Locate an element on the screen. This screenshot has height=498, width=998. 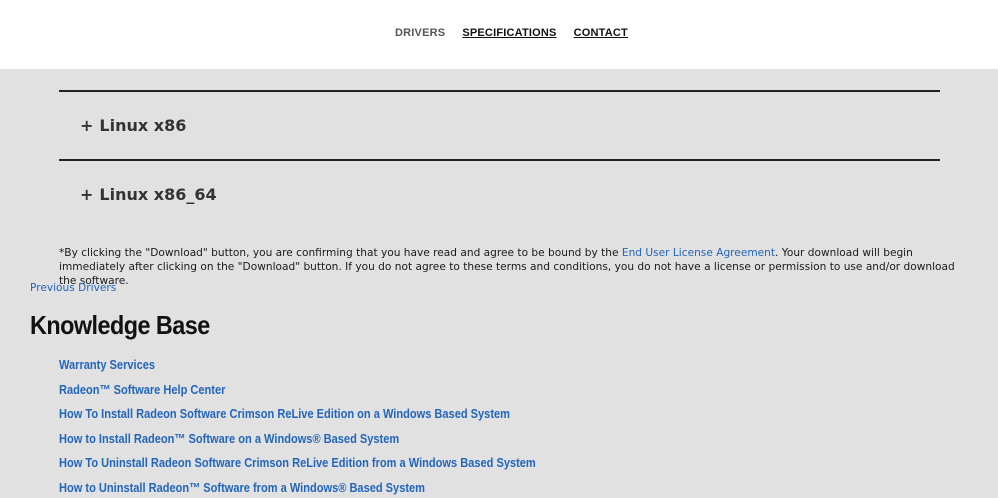
top-navigation: DRIVERS SPECIFICATIONS CONTACT is located at coordinates (499, 34).